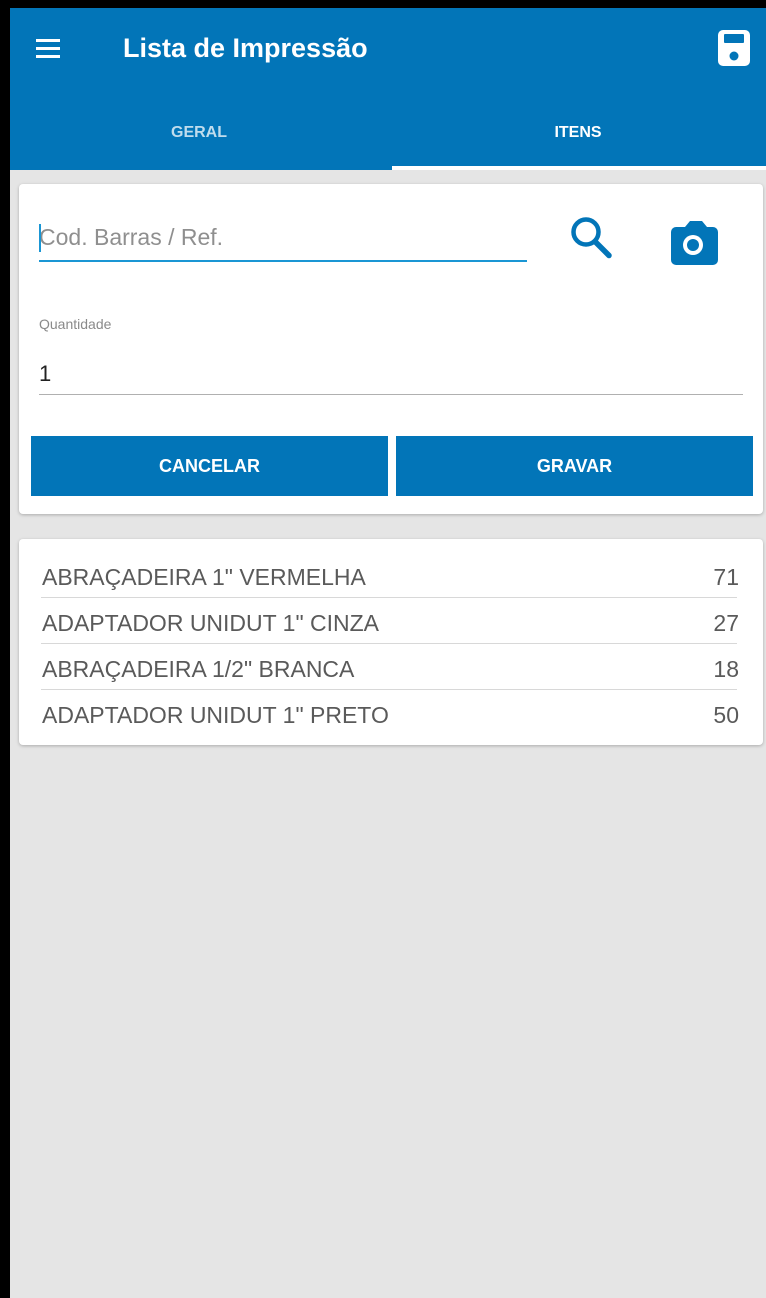  Describe the element at coordinates (40, 238) in the screenshot. I see `text-cursor` at that location.